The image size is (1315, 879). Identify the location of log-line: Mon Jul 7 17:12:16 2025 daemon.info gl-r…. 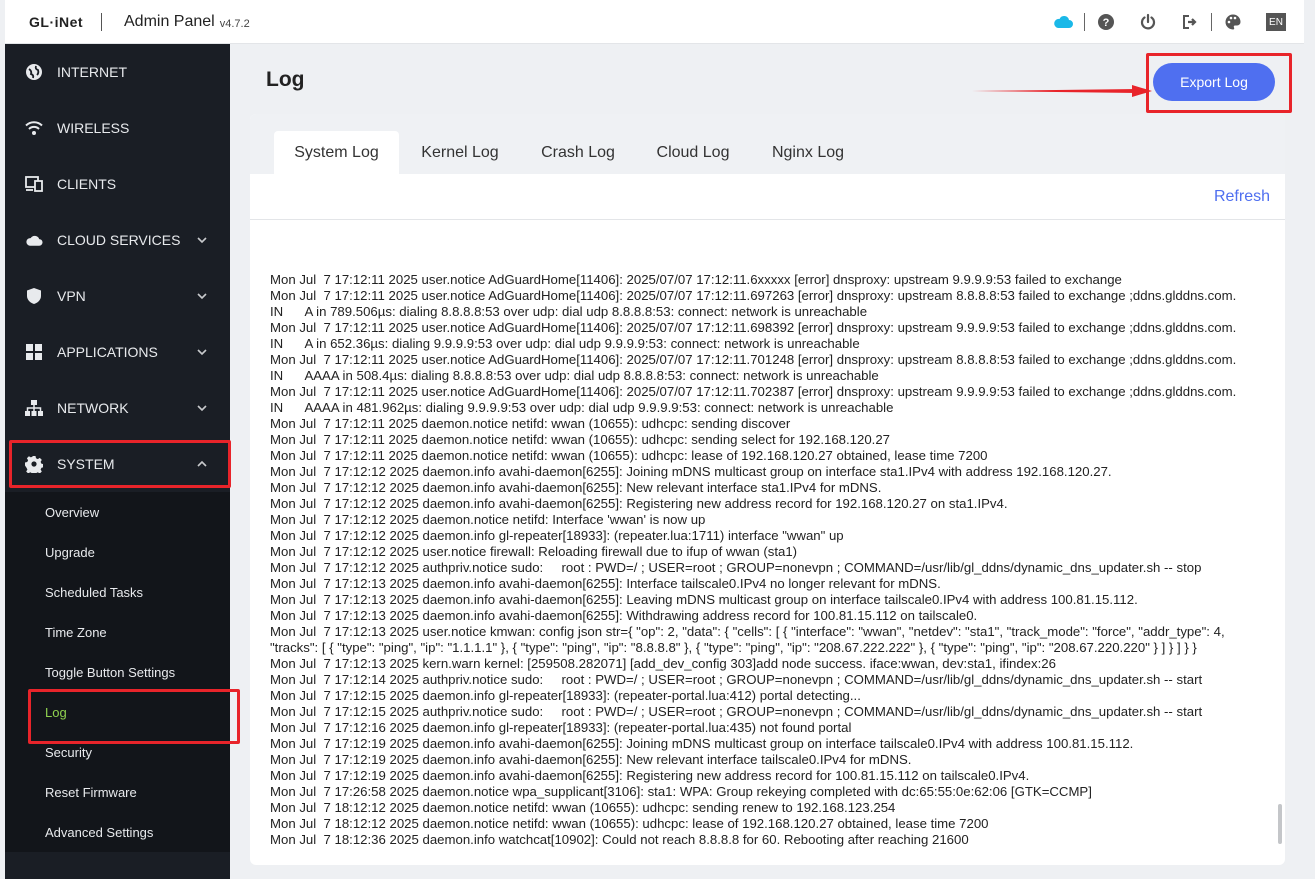
(561, 727).